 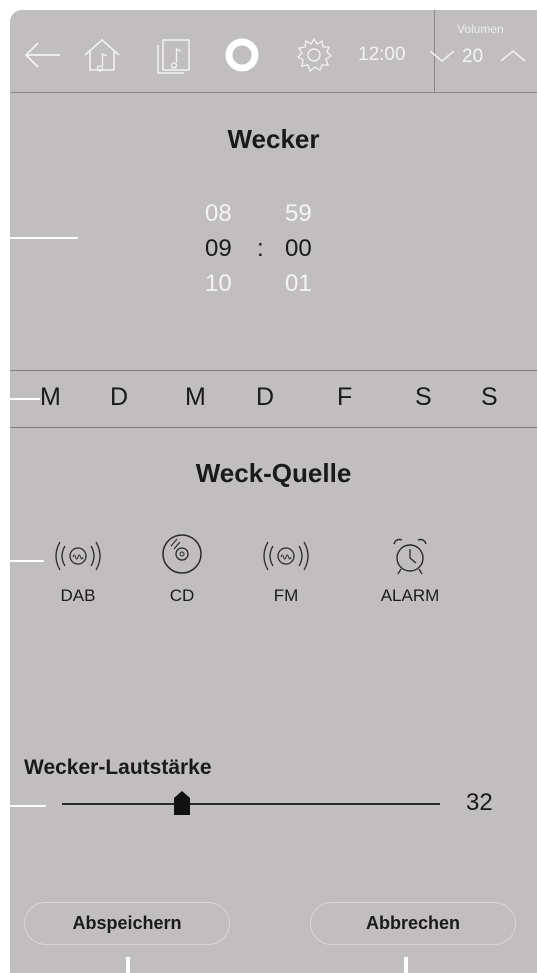 What do you see at coordinates (479, 802) in the screenshot?
I see `alarm-volume-value: 32` at bounding box center [479, 802].